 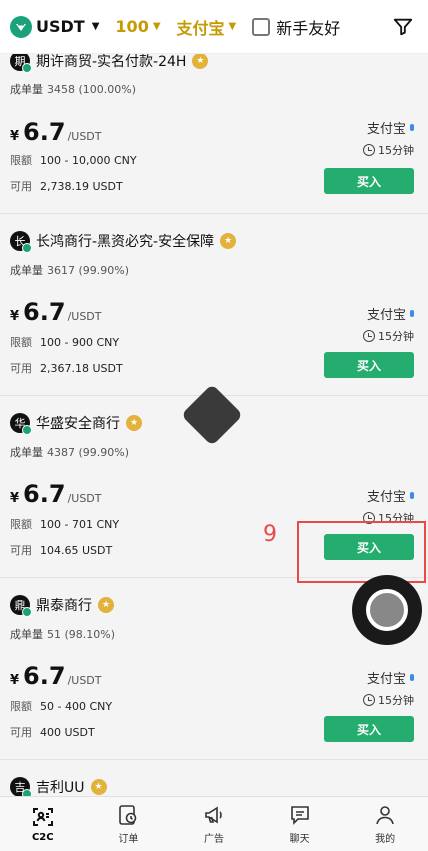 I want to click on tab-chat: 聊天, so click(x=300, y=824).